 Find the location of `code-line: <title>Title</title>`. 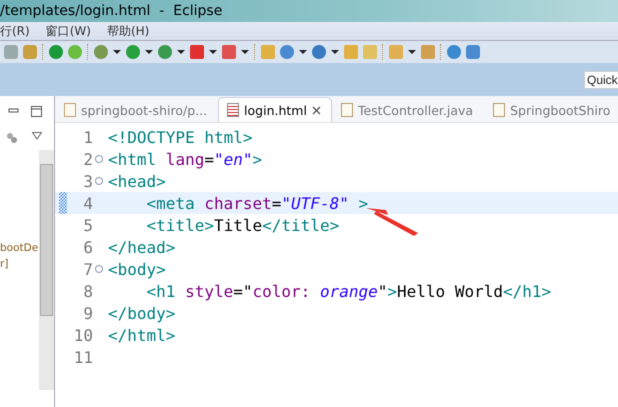

code-line: <title>Title</title> is located at coordinates (243, 225).